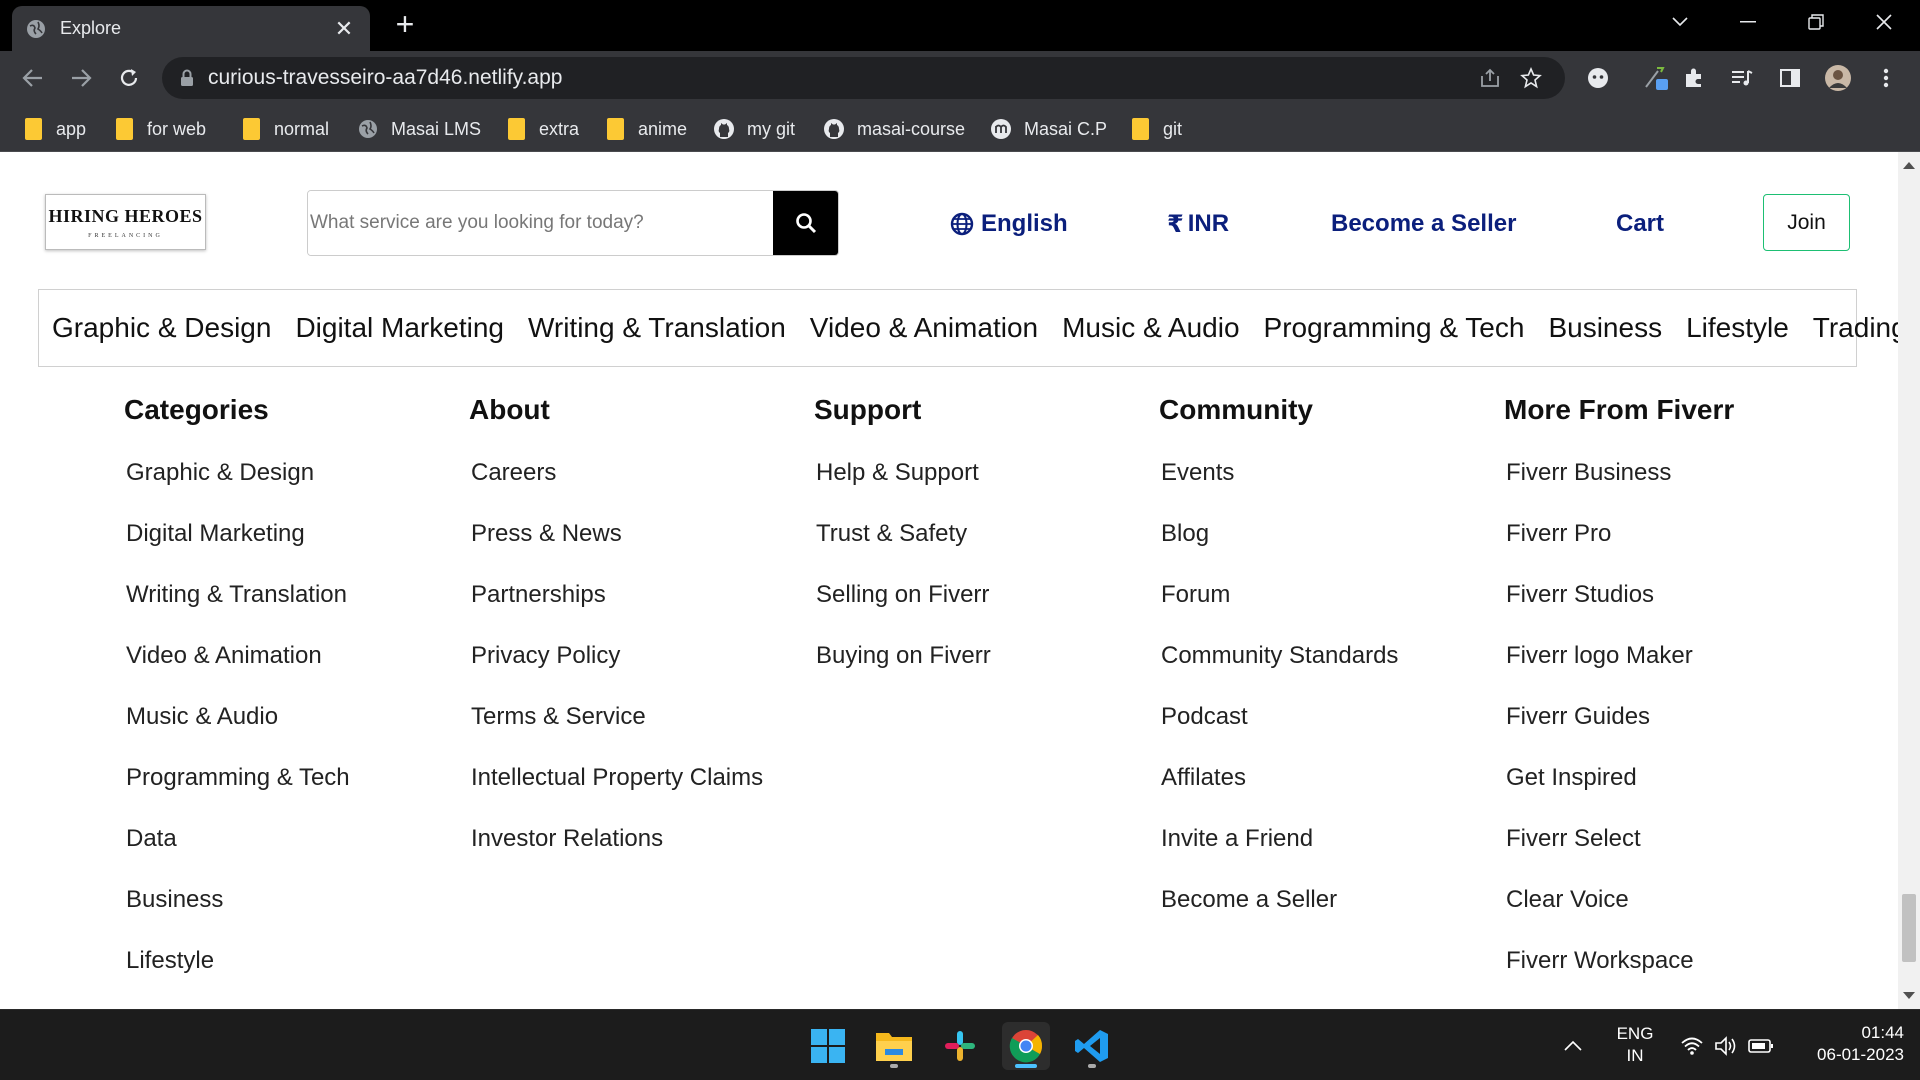  Describe the element at coordinates (516, 129) in the screenshot. I see `folder-icon` at that location.